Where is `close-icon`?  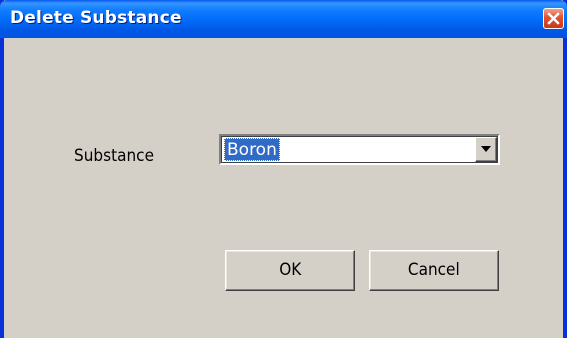 close-icon is located at coordinates (553, 18).